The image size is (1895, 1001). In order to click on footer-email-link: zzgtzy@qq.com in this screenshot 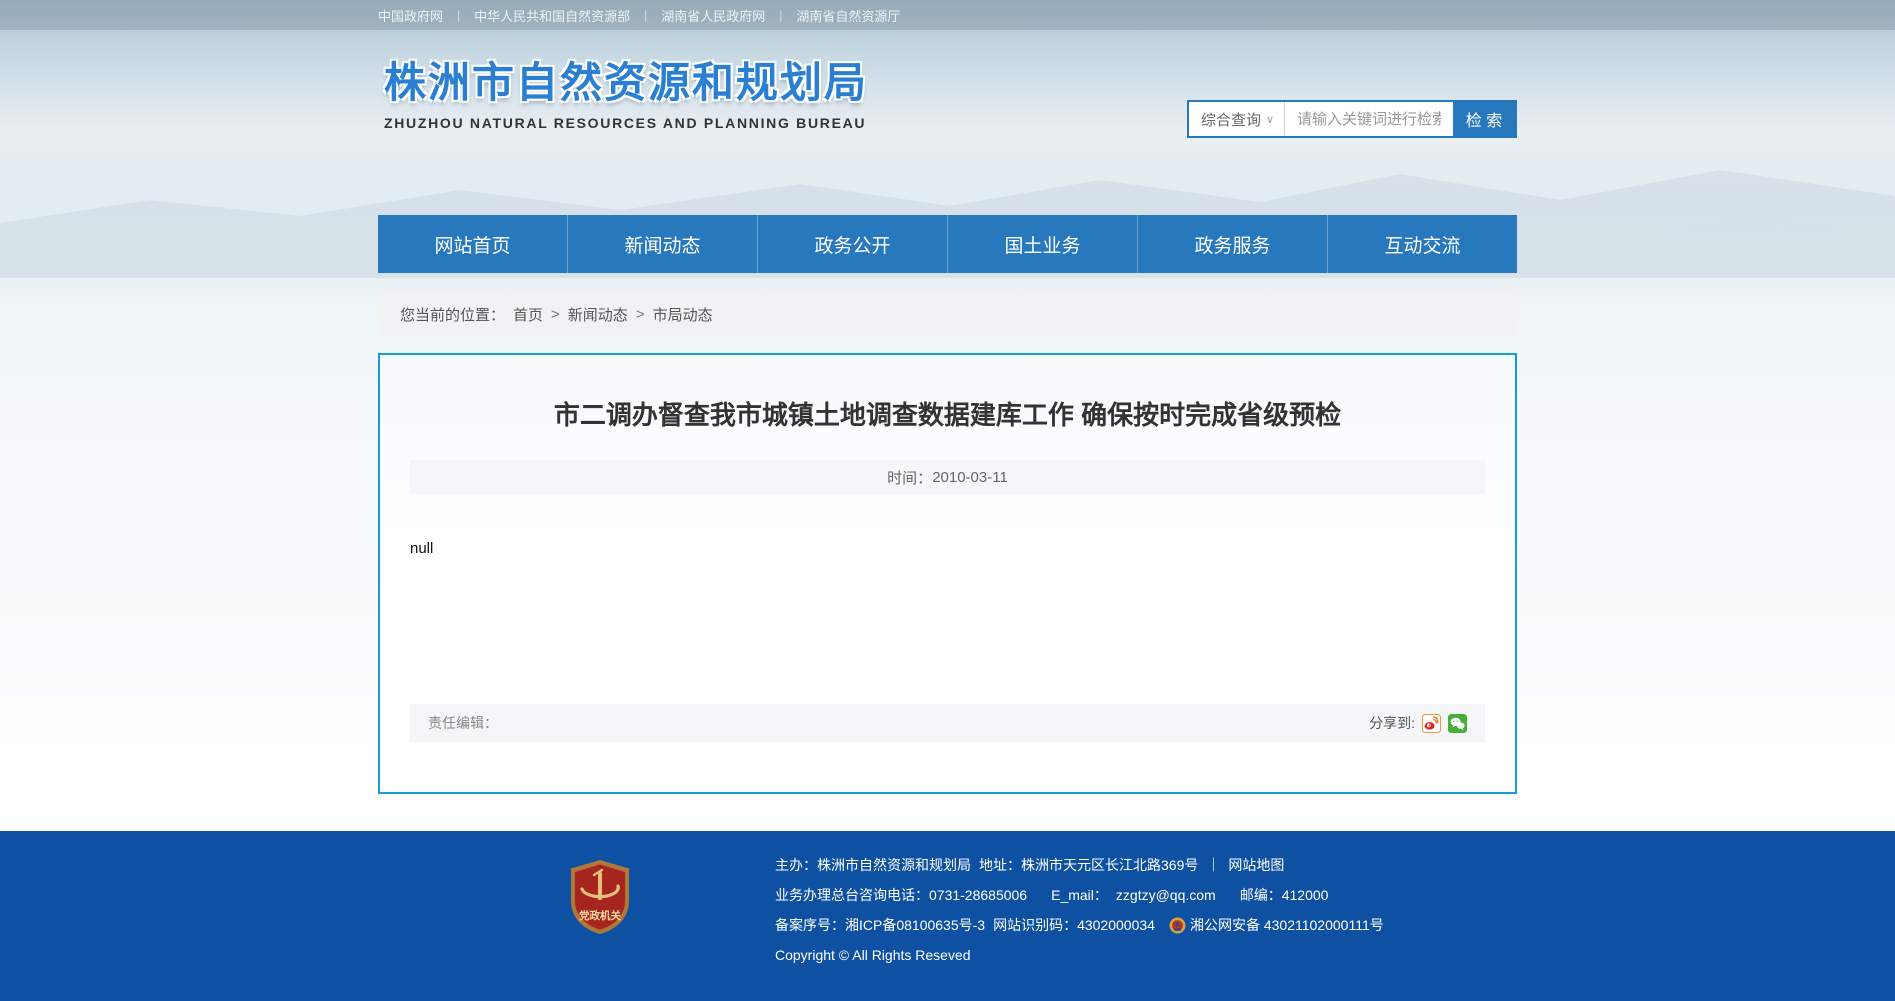, I will do `click(1166, 895)`.